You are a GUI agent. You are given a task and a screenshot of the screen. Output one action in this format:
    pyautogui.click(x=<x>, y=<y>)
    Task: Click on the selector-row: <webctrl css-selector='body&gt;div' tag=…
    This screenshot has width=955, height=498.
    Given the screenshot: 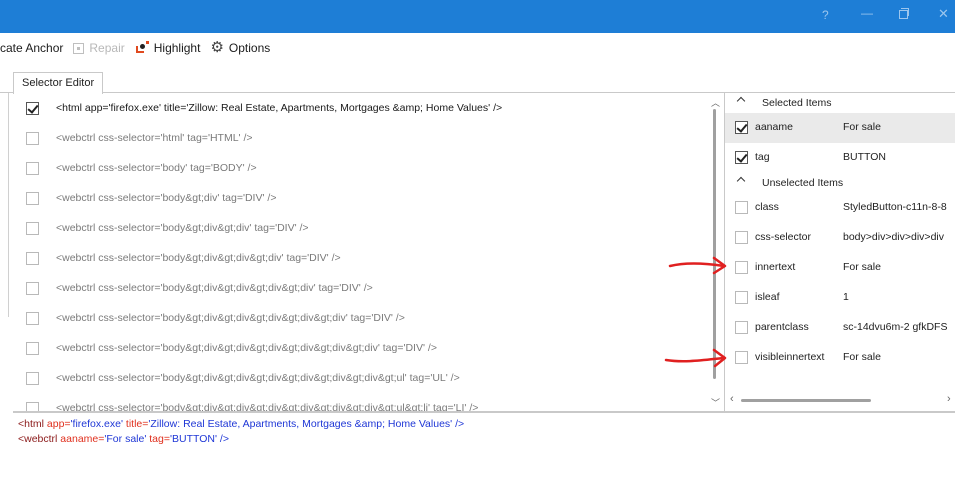 What is the action you would take?
    pyautogui.click(x=360, y=198)
    